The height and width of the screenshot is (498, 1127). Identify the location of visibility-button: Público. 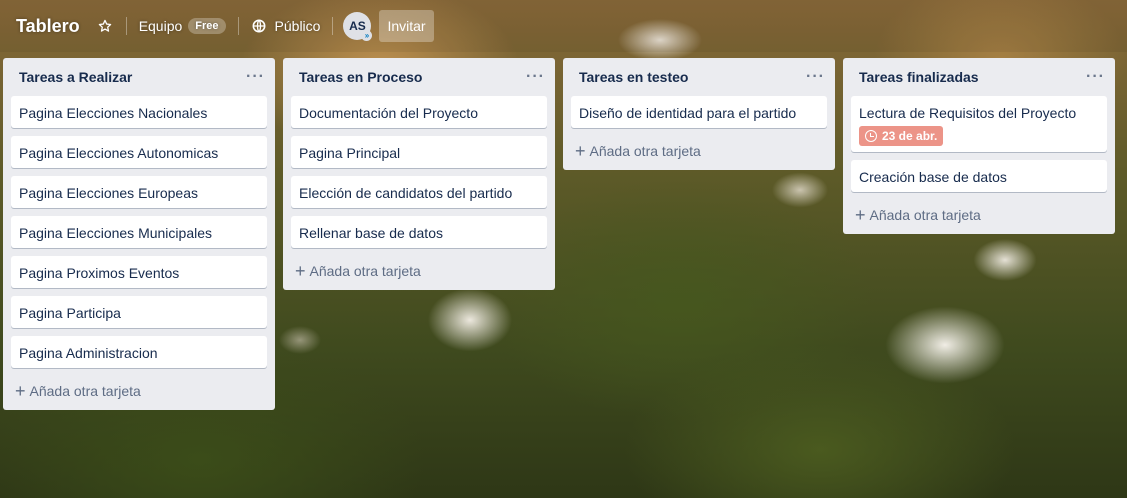
(286, 26).